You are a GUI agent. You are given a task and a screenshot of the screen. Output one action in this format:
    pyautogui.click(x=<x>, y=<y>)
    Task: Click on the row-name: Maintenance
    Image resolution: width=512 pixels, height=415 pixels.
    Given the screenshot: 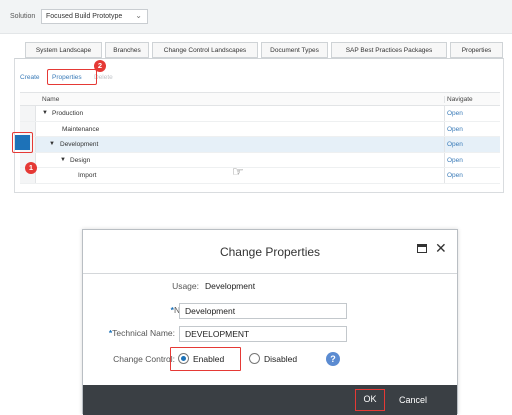 What is the action you would take?
    pyautogui.click(x=81, y=129)
    